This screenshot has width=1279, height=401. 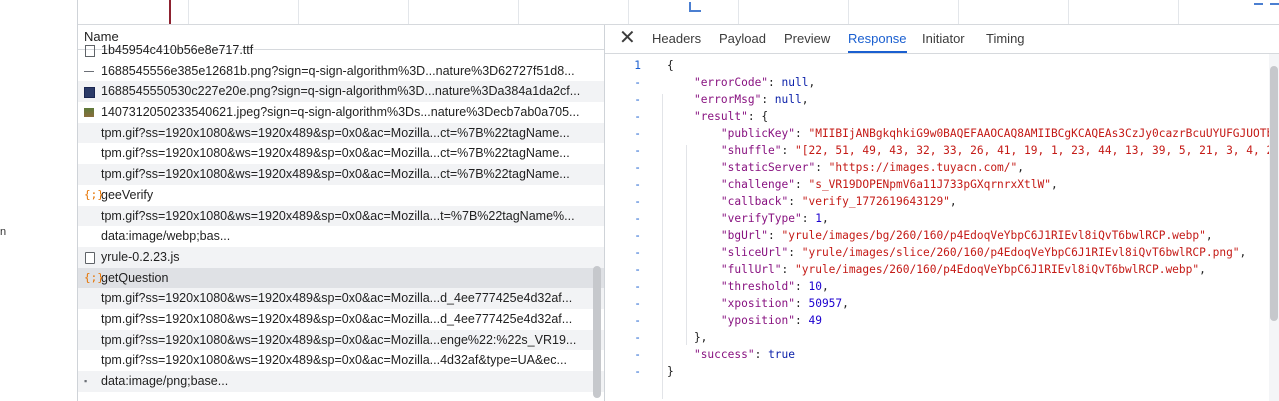 I want to click on json-token: "challenge", so click(x=757, y=184).